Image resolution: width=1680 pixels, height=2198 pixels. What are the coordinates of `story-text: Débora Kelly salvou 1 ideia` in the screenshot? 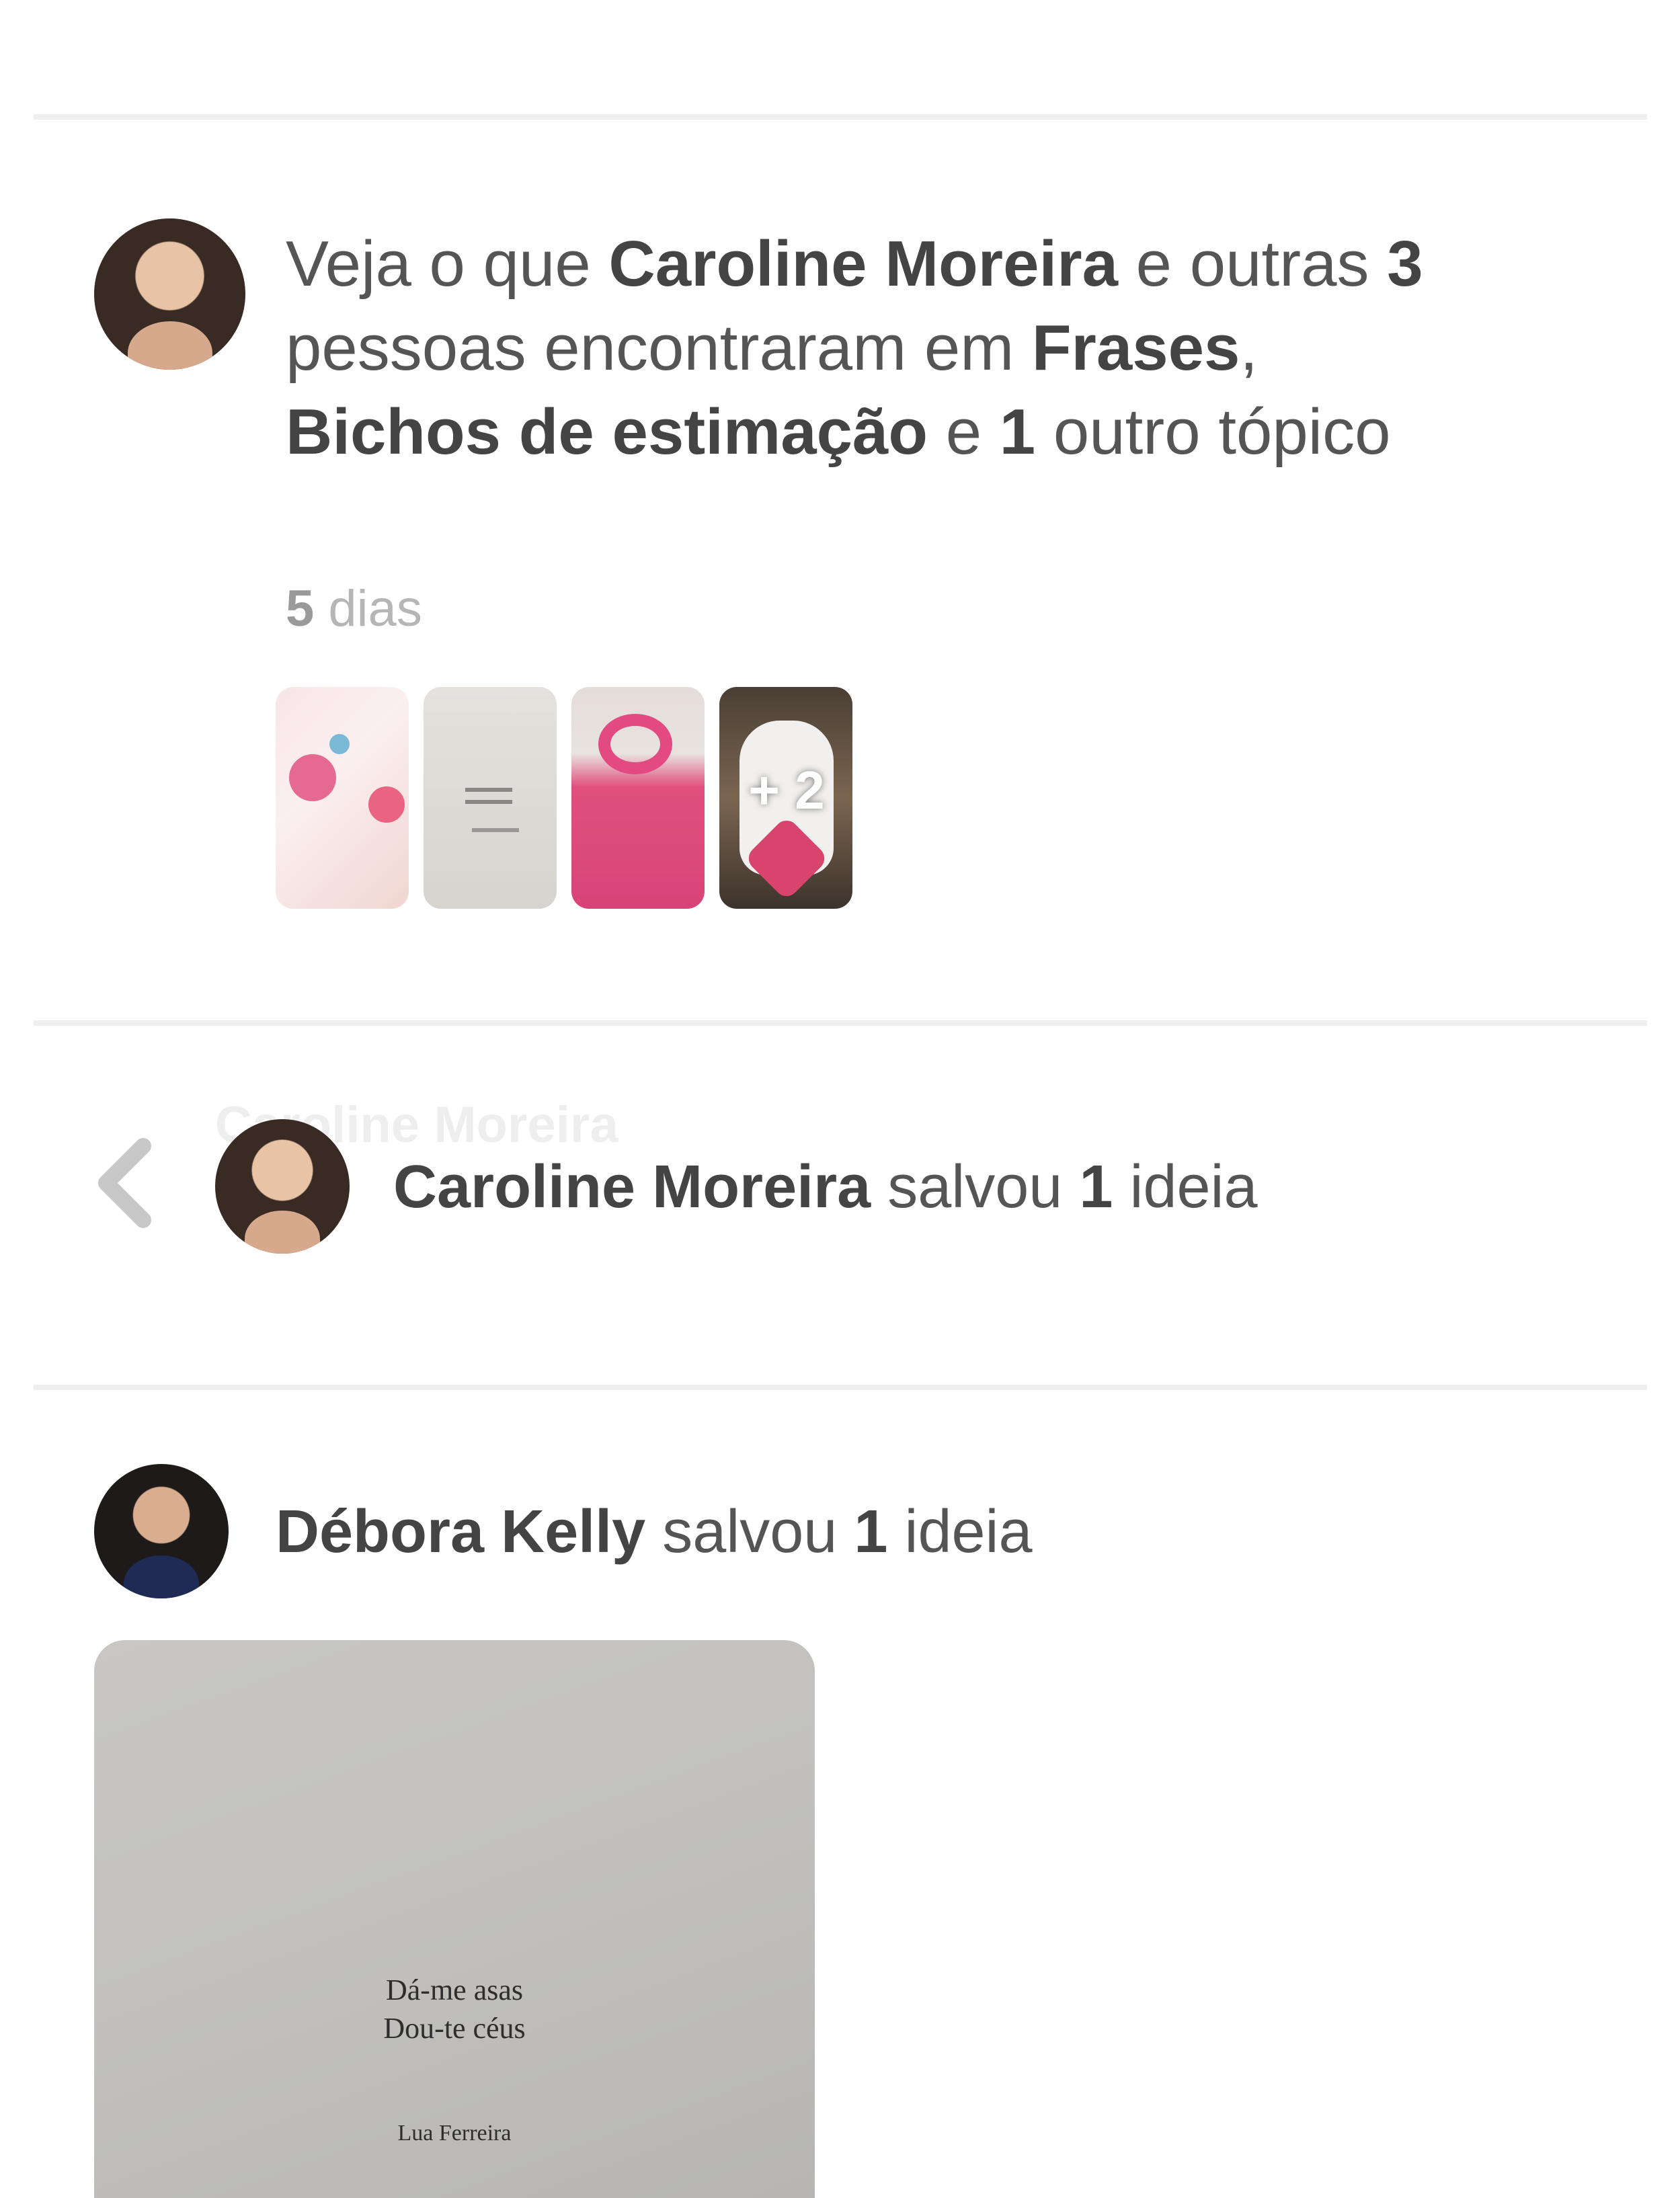 It's located at (655, 1532).